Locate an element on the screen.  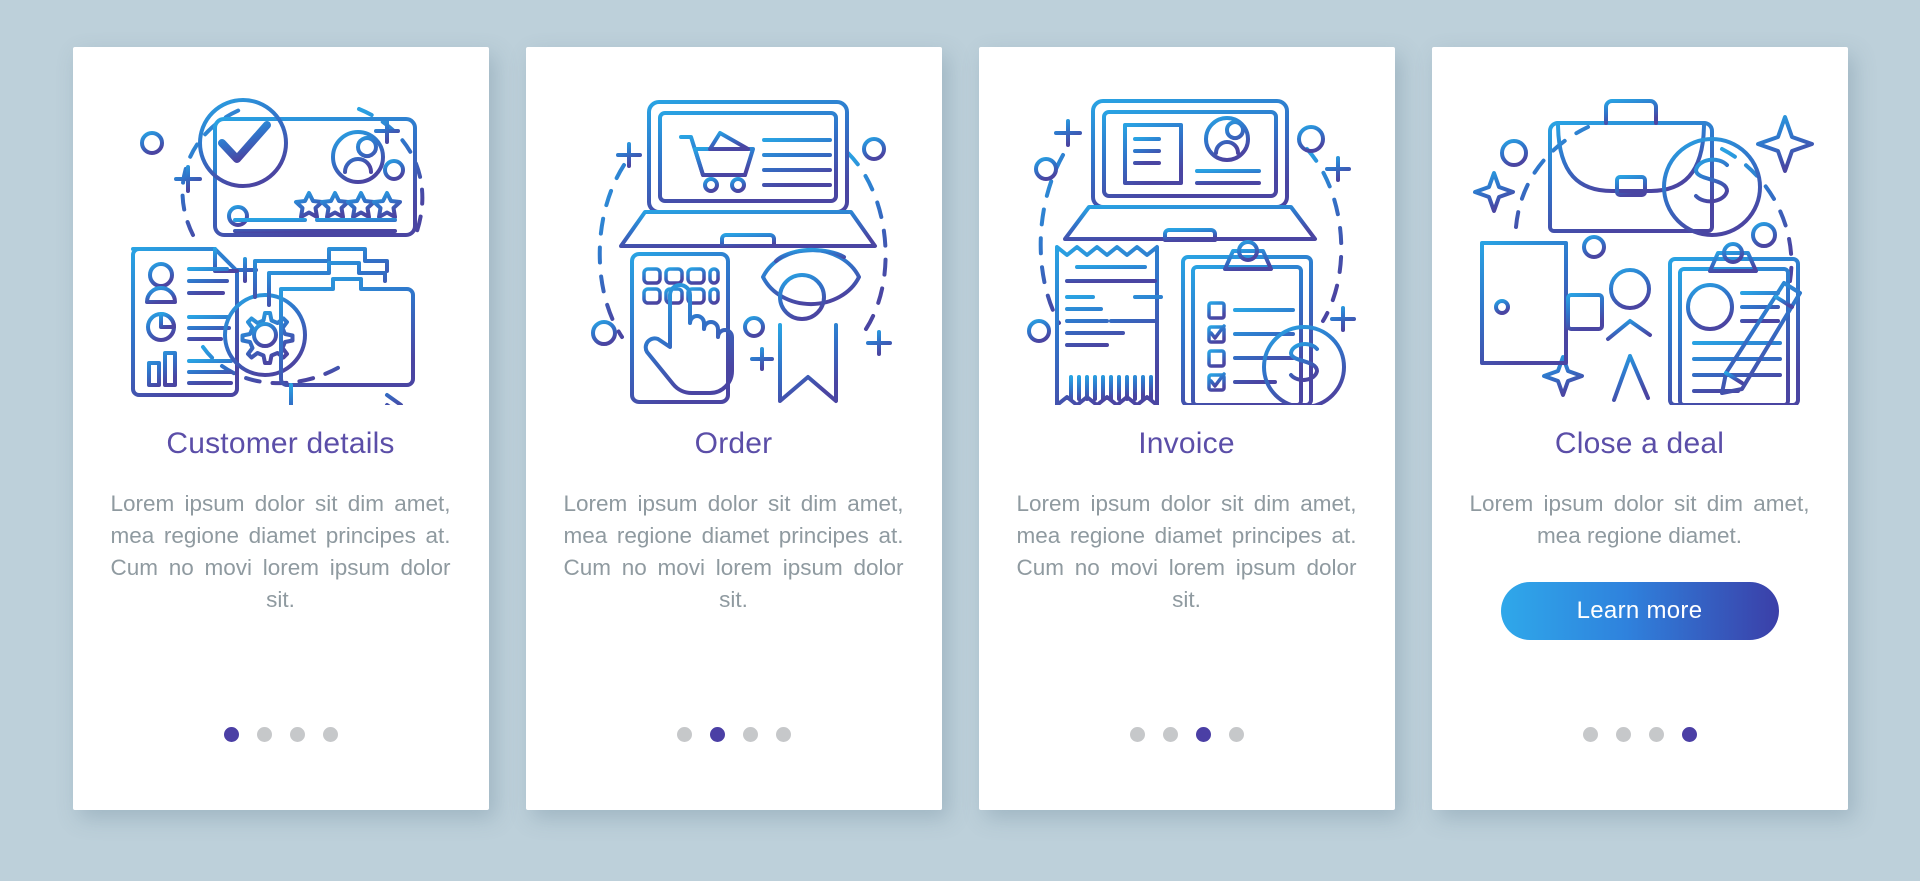
close-a-deal-illustration is located at coordinates (1640, 235).